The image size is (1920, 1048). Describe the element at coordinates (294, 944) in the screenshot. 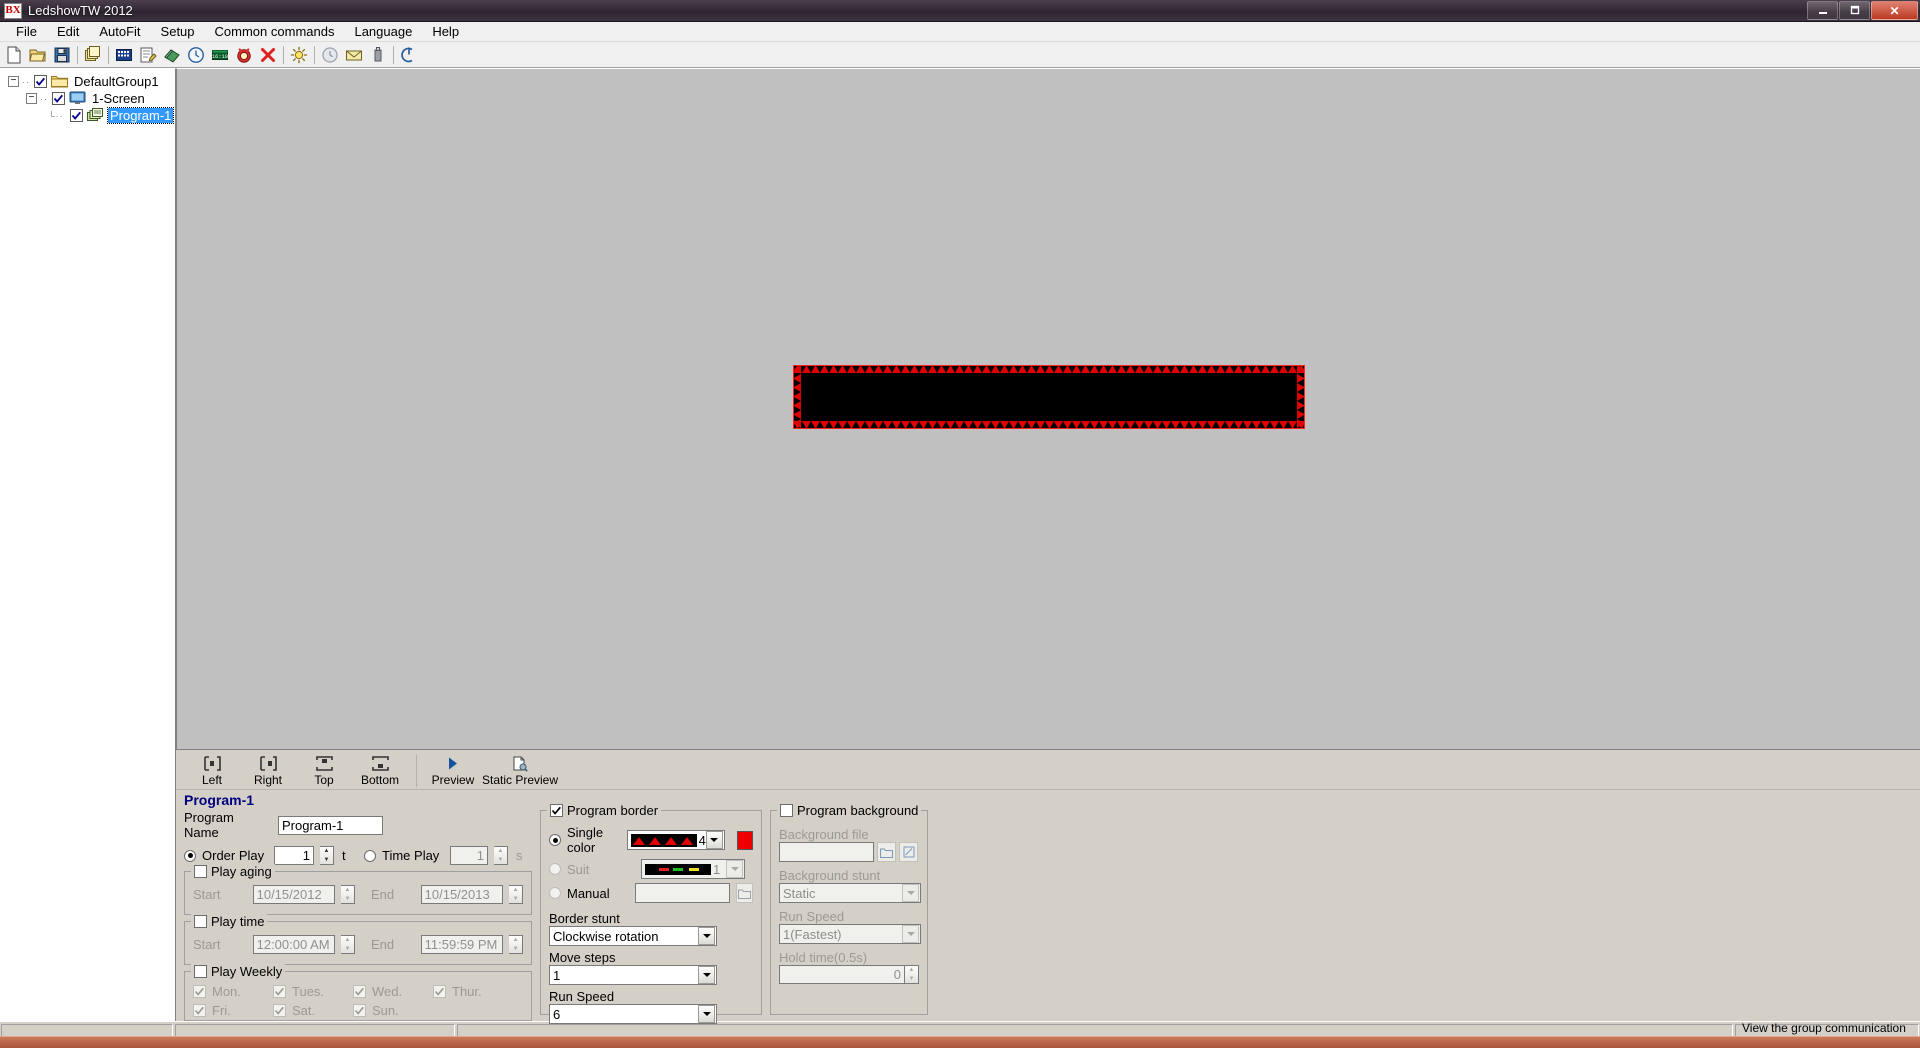

I see `play-time-start-input: 12:00:00 AM` at that location.